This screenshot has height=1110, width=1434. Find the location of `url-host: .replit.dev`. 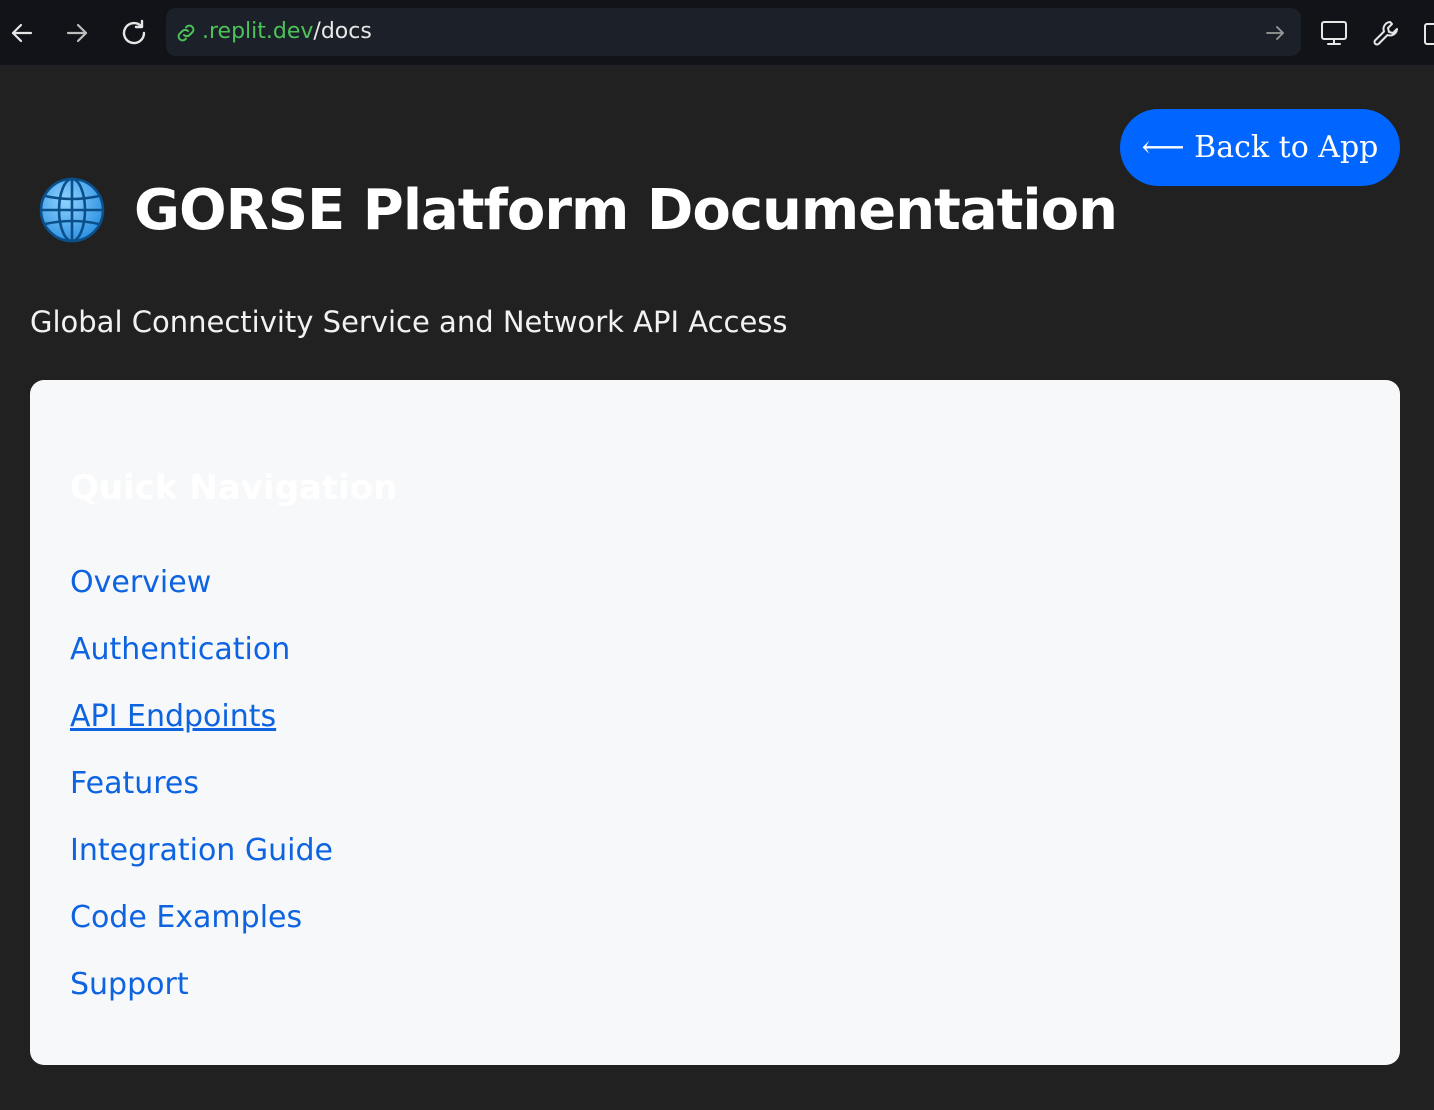

url-host: .replit.dev is located at coordinates (258, 31).